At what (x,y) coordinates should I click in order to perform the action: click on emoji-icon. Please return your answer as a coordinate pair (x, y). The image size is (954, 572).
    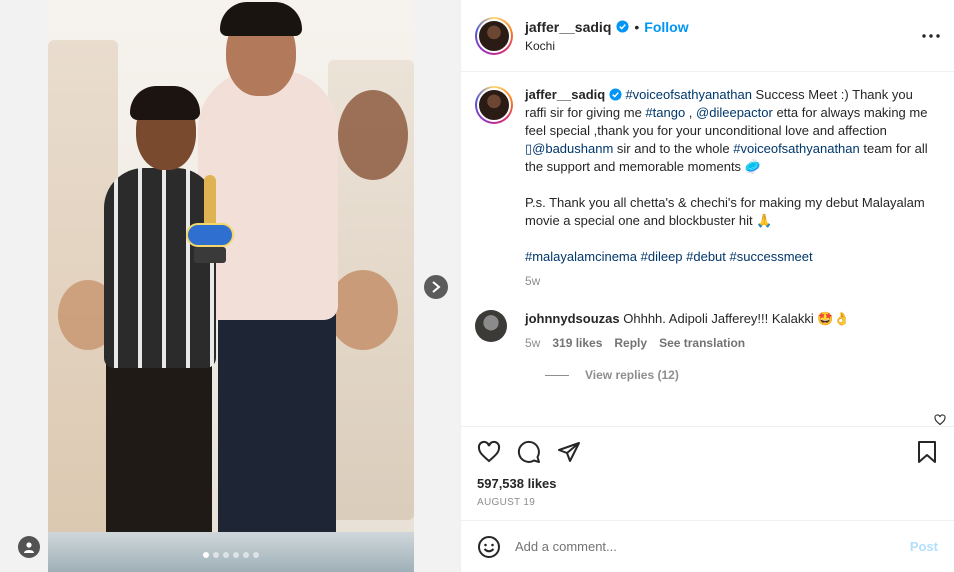
    Looking at the image, I should click on (489, 547).